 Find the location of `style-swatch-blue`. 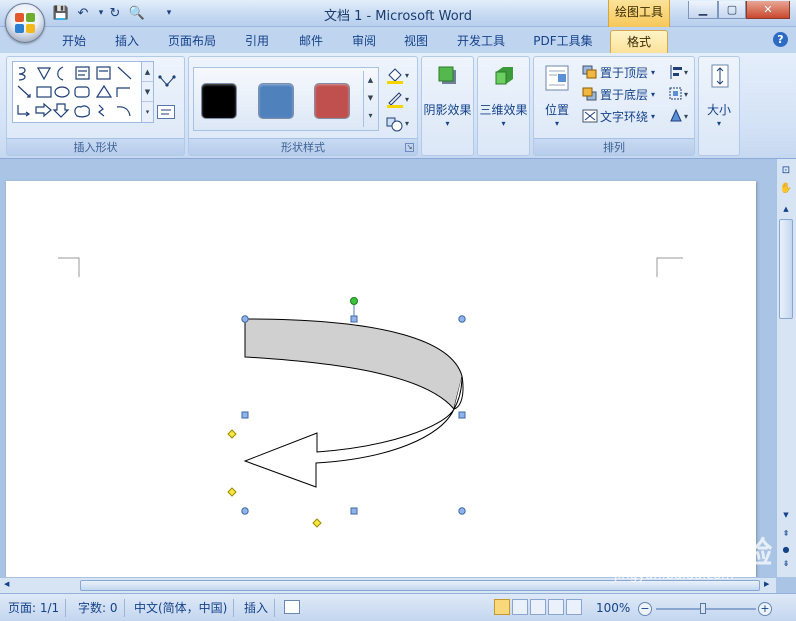

style-swatch-blue is located at coordinates (276, 101).